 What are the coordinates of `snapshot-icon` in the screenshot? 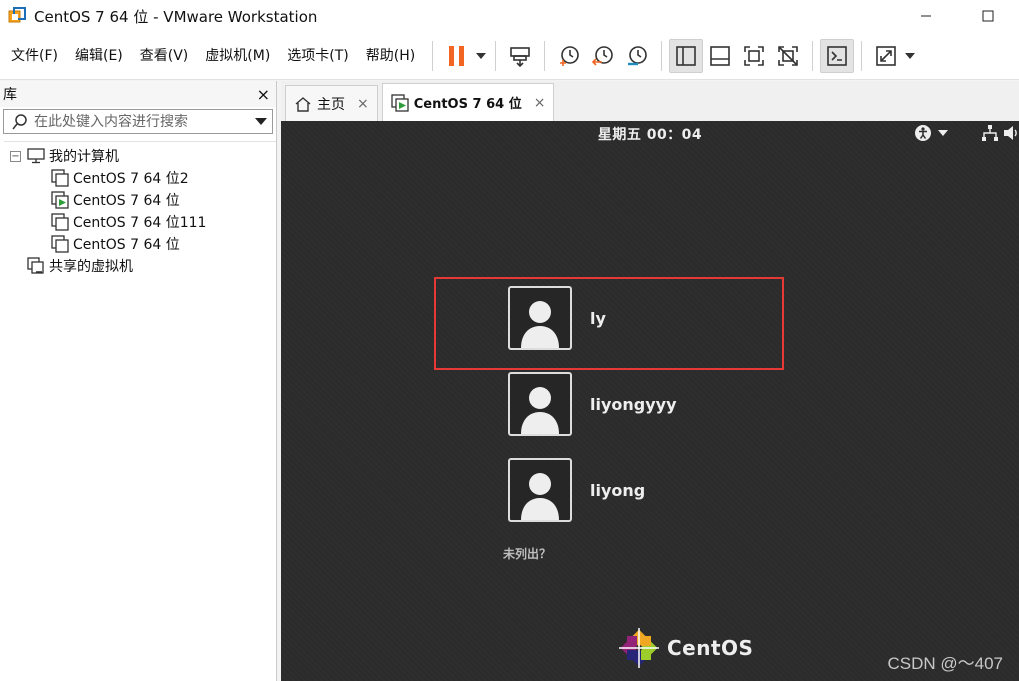 It's located at (570, 55).